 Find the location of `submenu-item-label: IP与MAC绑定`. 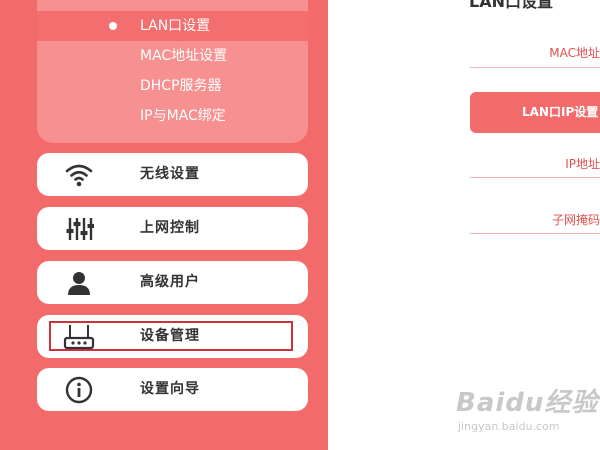

submenu-item-label: IP与MAC绑定 is located at coordinates (183, 116).